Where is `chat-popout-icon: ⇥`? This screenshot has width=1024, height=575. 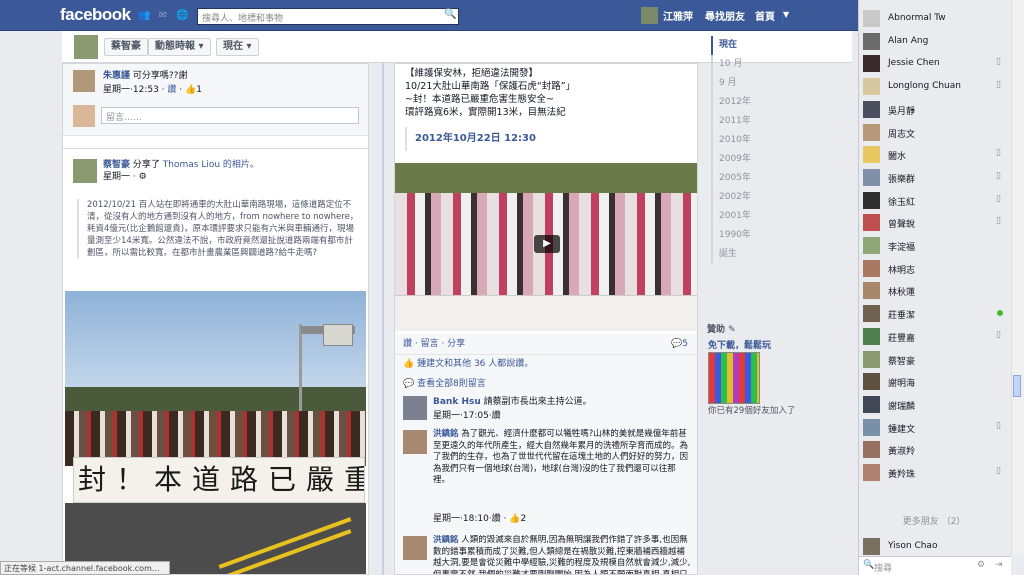
chat-popout-icon: ⇥ is located at coordinates (999, 565).